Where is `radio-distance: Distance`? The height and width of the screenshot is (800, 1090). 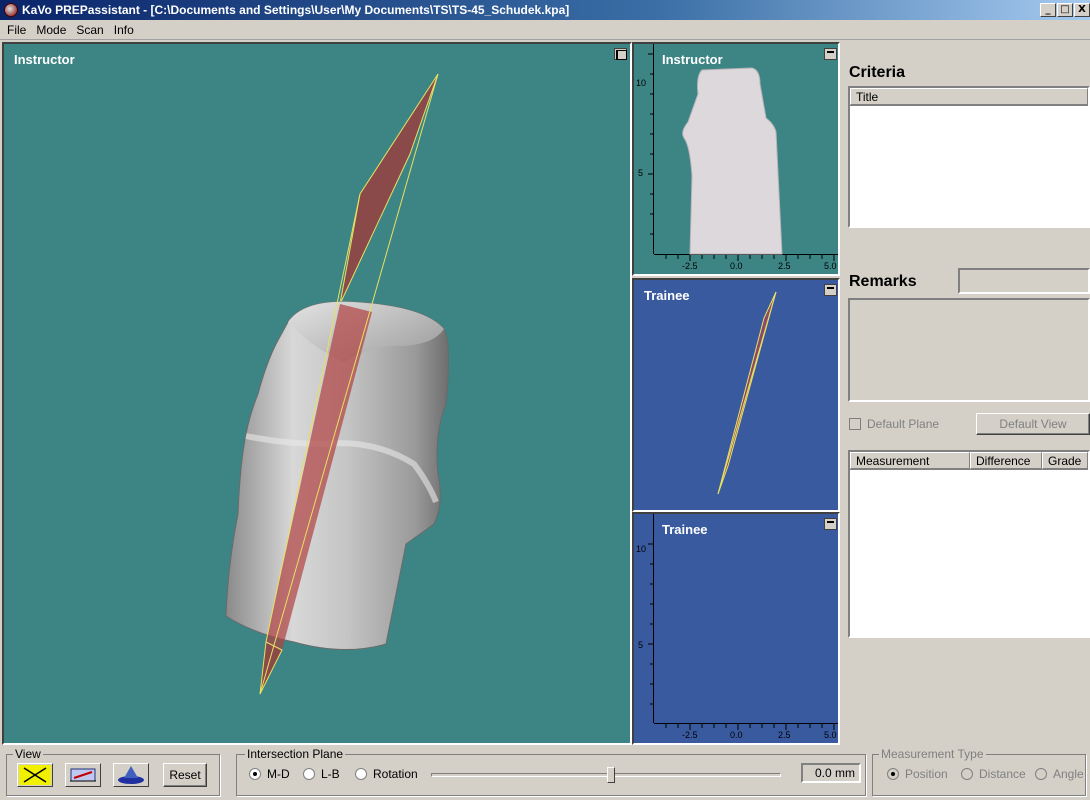 radio-distance: Distance is located at coordinates (993, 774).